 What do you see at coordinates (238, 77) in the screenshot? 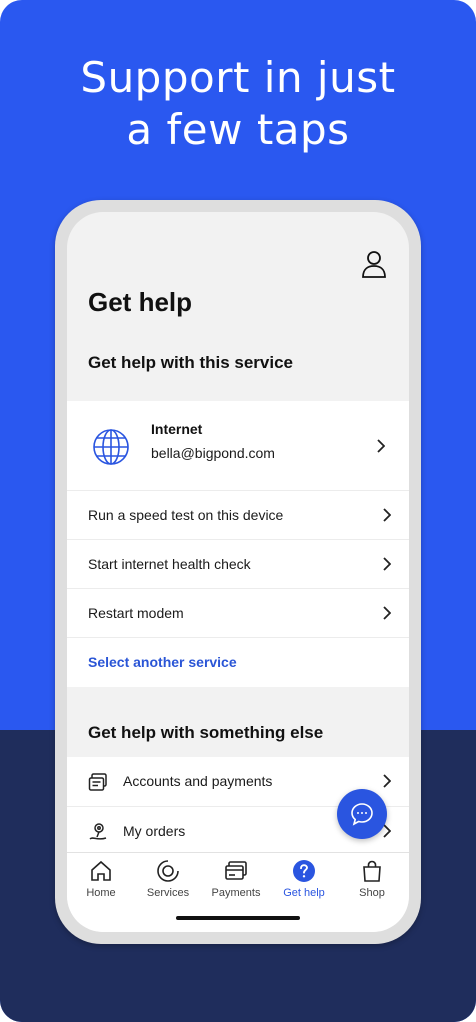
I see `headline-line-1: Support in just` at bounding box center [238, 77].